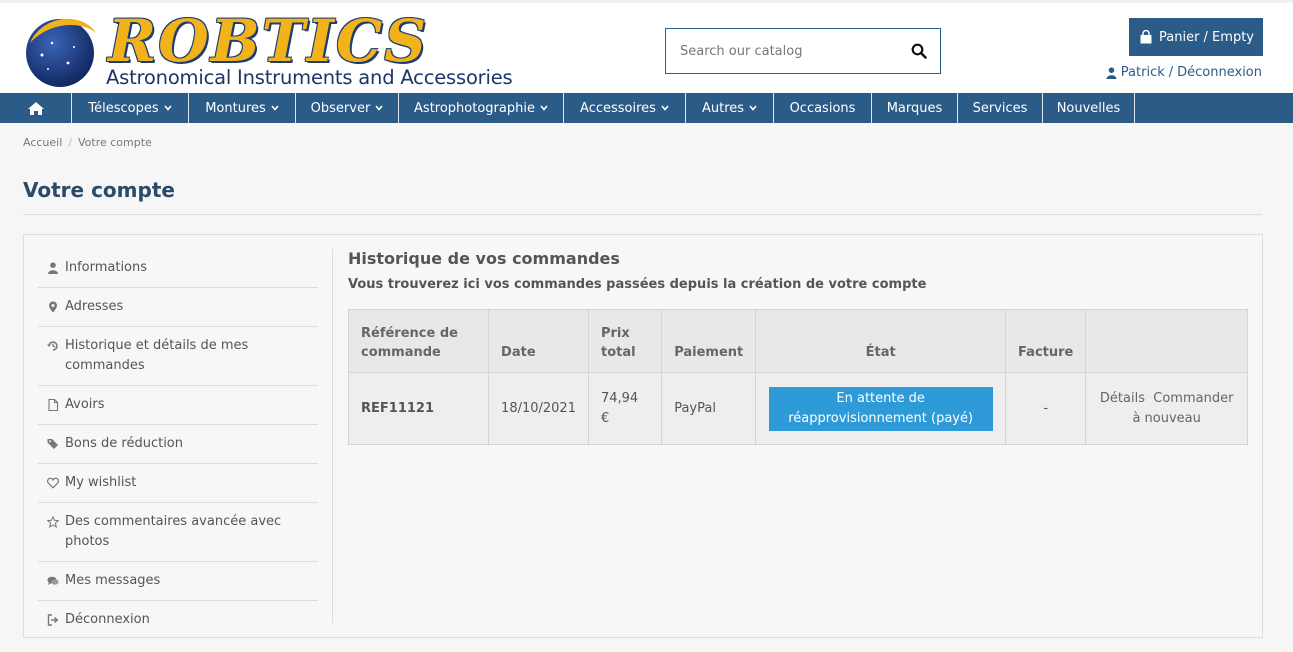  Describe the element at coordinates (178, 307) in the screenshot. I see `sidebar-item-adresses: Adresses` at that location.